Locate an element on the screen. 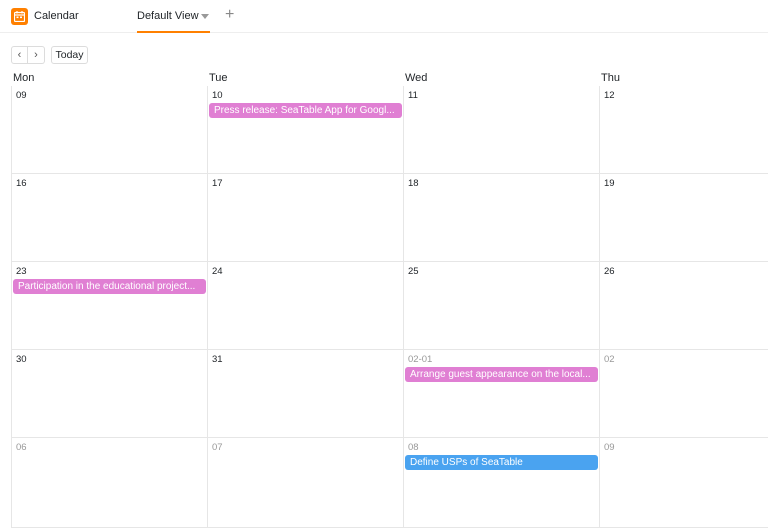 The image size is (768, 528). day-number: 25 is located at coordinates (413, 271).